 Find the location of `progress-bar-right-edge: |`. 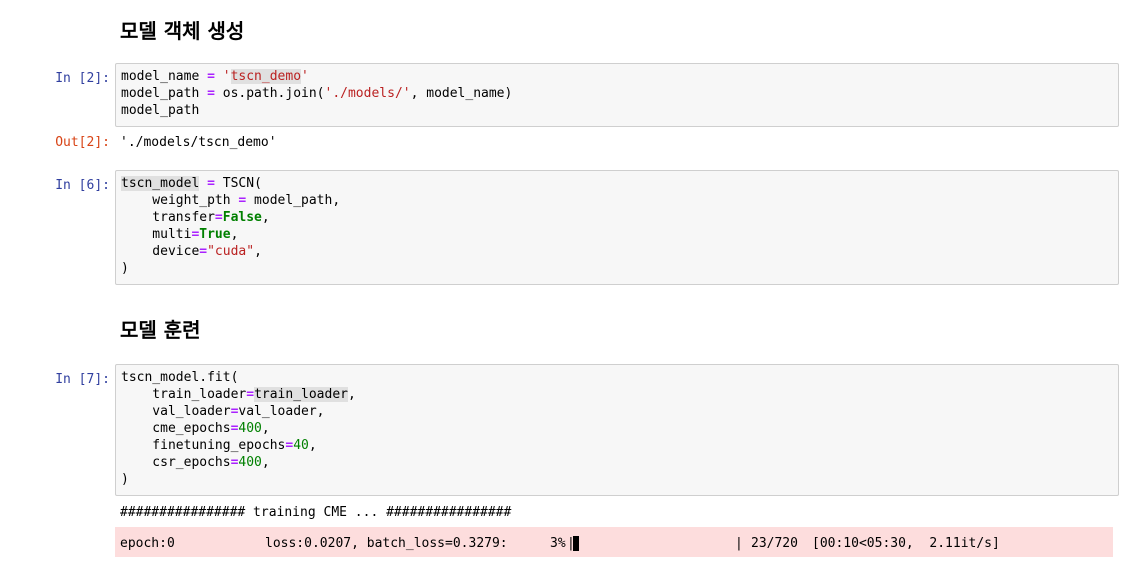

progress-bar-right-edge: | is located at coordinates (739, 543).